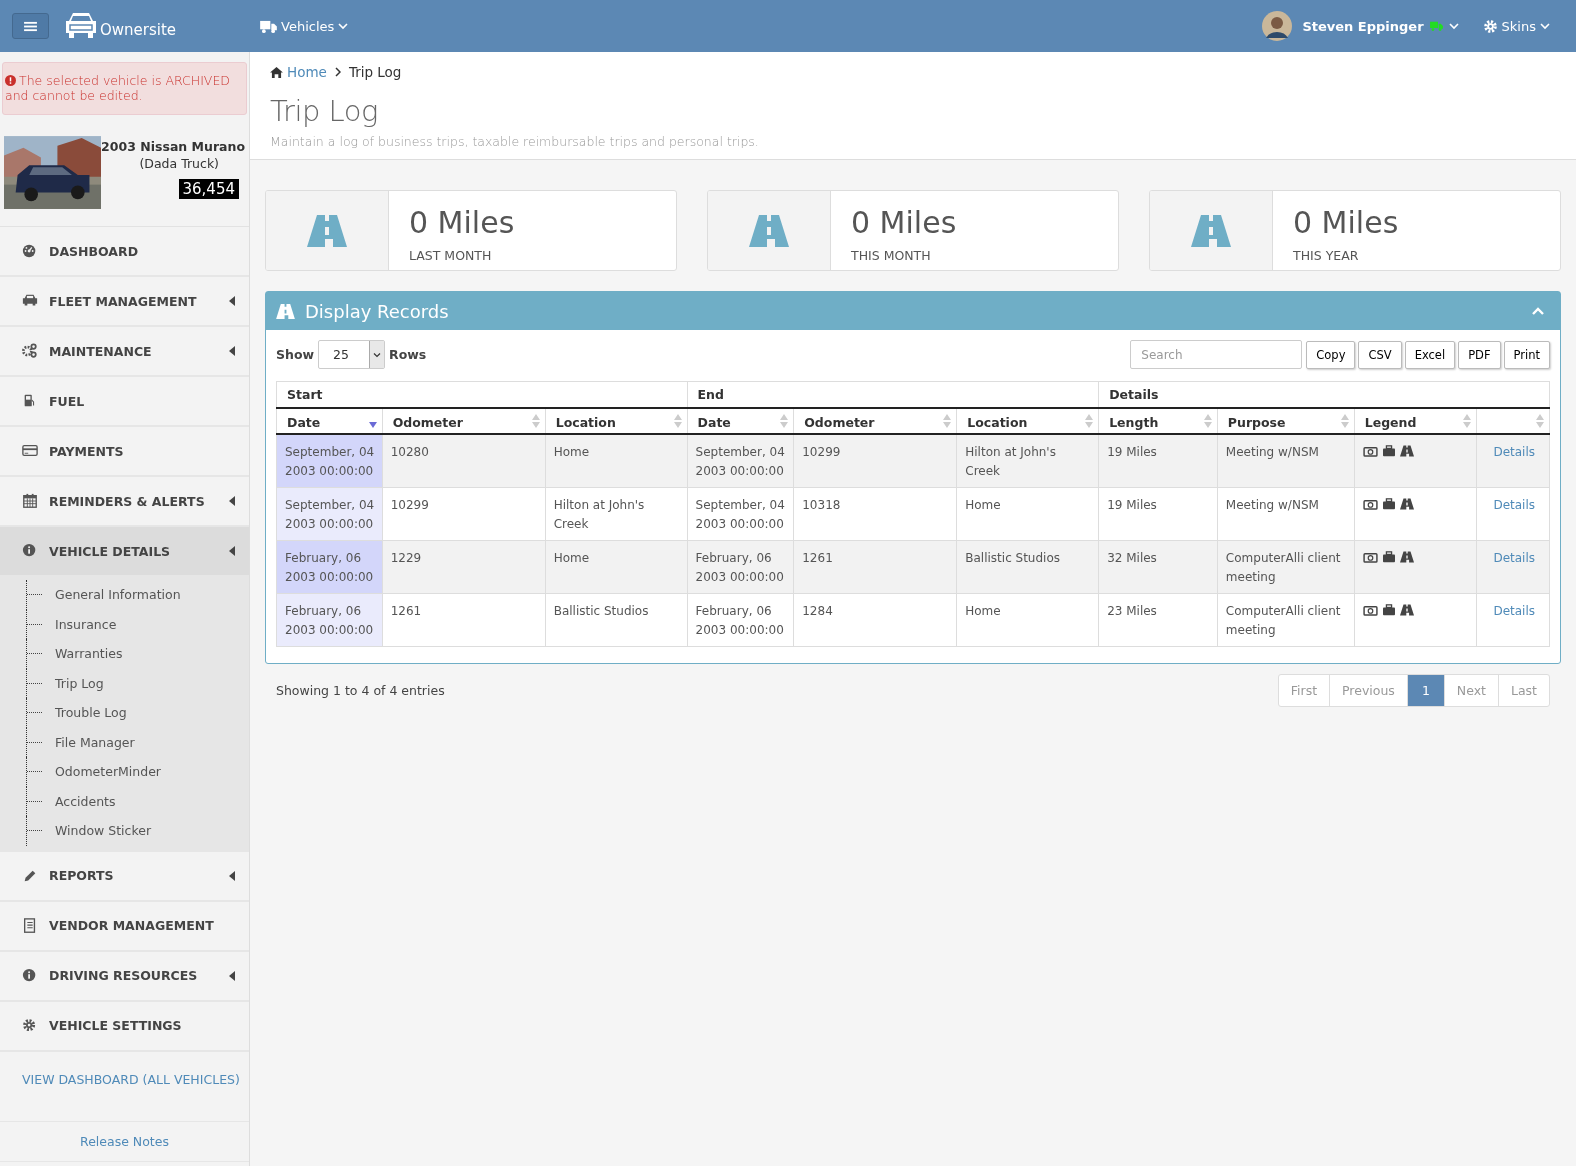 The image size is (1576, 1166). I want to click on vehicle-name: 2003 Nissan Murano, so click(173, 146).